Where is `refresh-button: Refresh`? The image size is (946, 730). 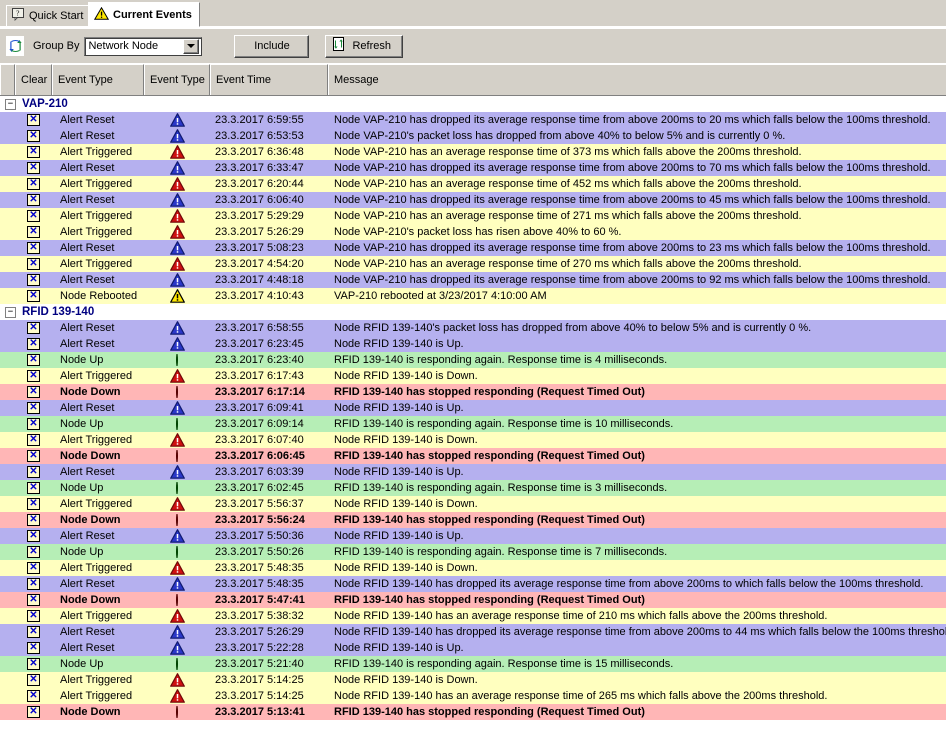
refresh-button: Refresh is located at coordinates (364, 46).